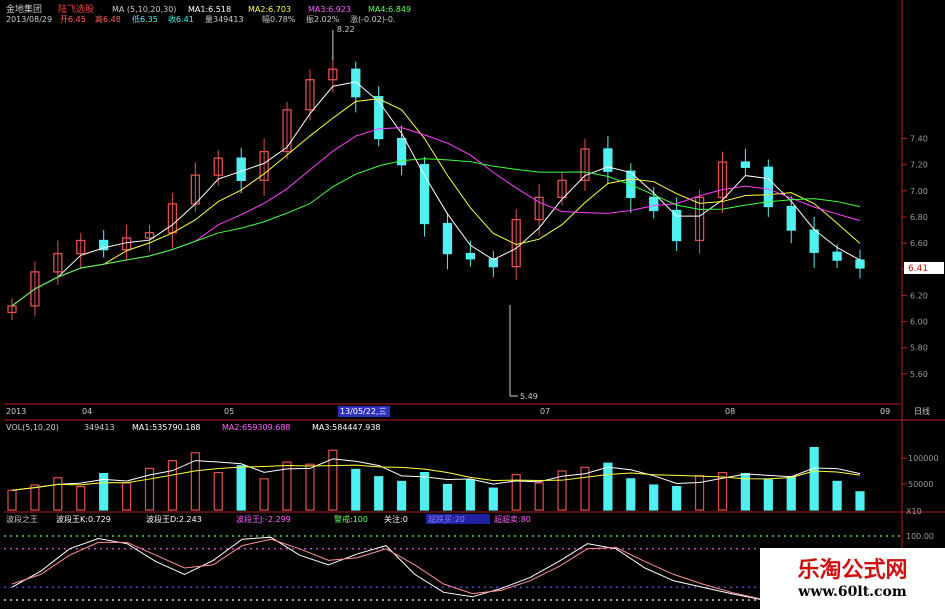 This screenshot has width=945, height=609. Describe the element at coordinates (263, 519) in the screenshot. I see `indicator-j: 波段王J:-2.299` at that location.